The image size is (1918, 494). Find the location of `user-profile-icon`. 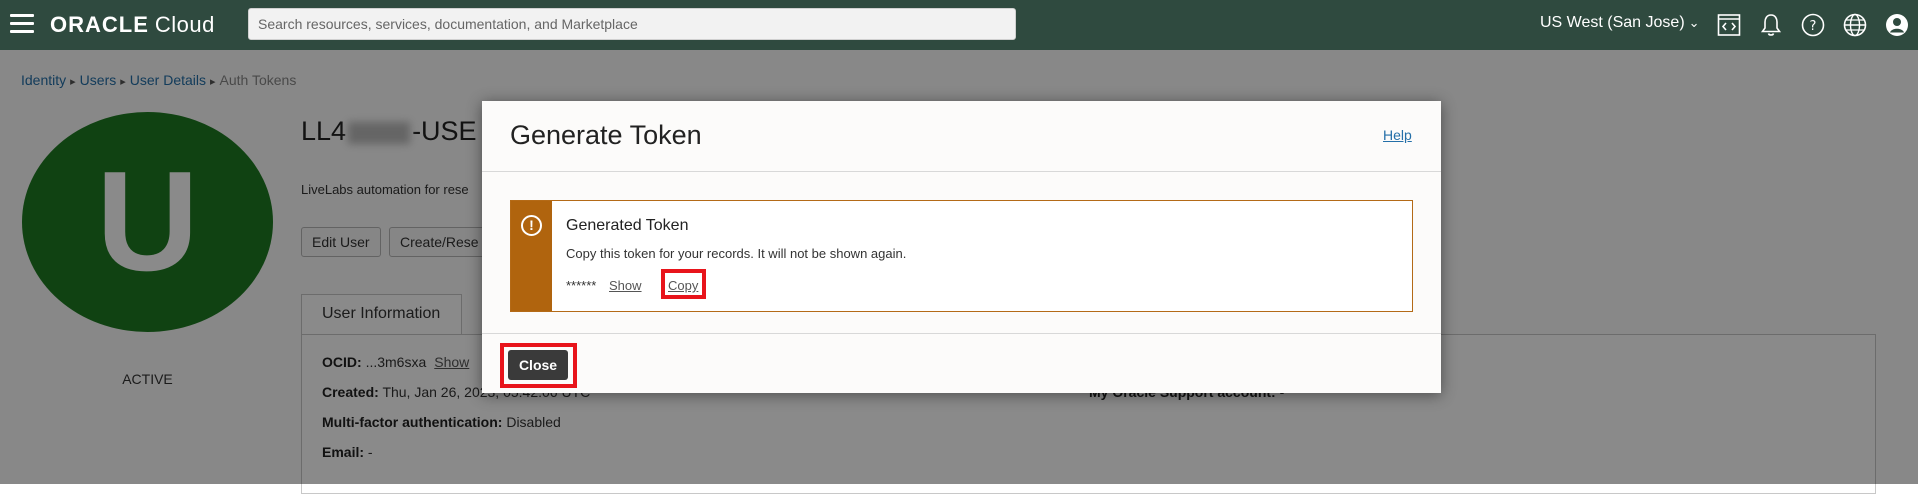

user-profile-icon is located at coordinates (1897, 25).